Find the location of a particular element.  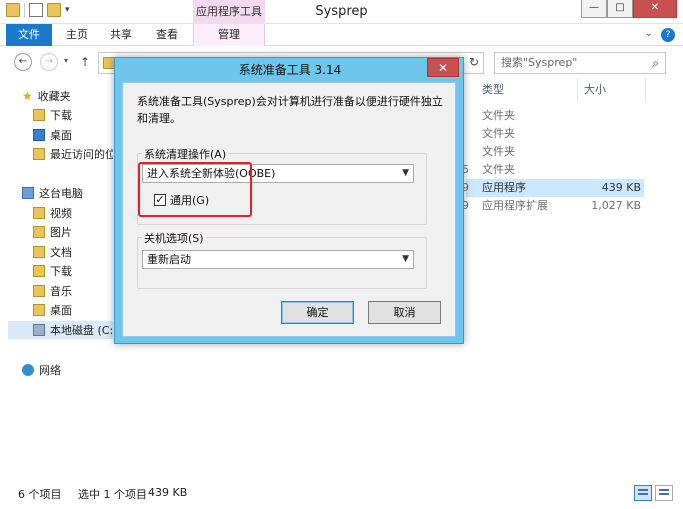

window-controls: — □ ✕ is located at coordinates (629, 9).